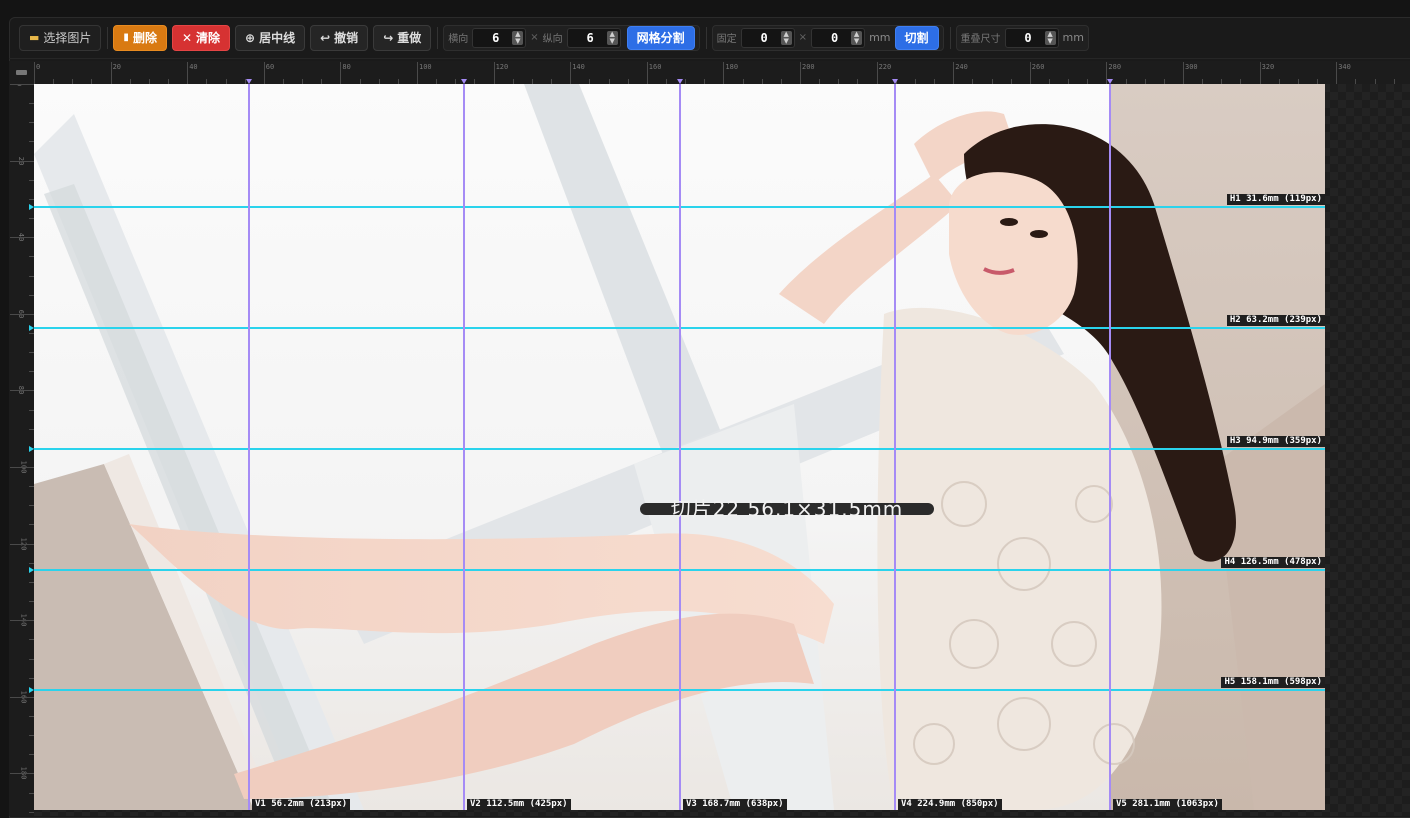 Image resolution: width=1410 pixels, height=818 pixels. I want to click on undo-icon: ↩, so click(325, 37).